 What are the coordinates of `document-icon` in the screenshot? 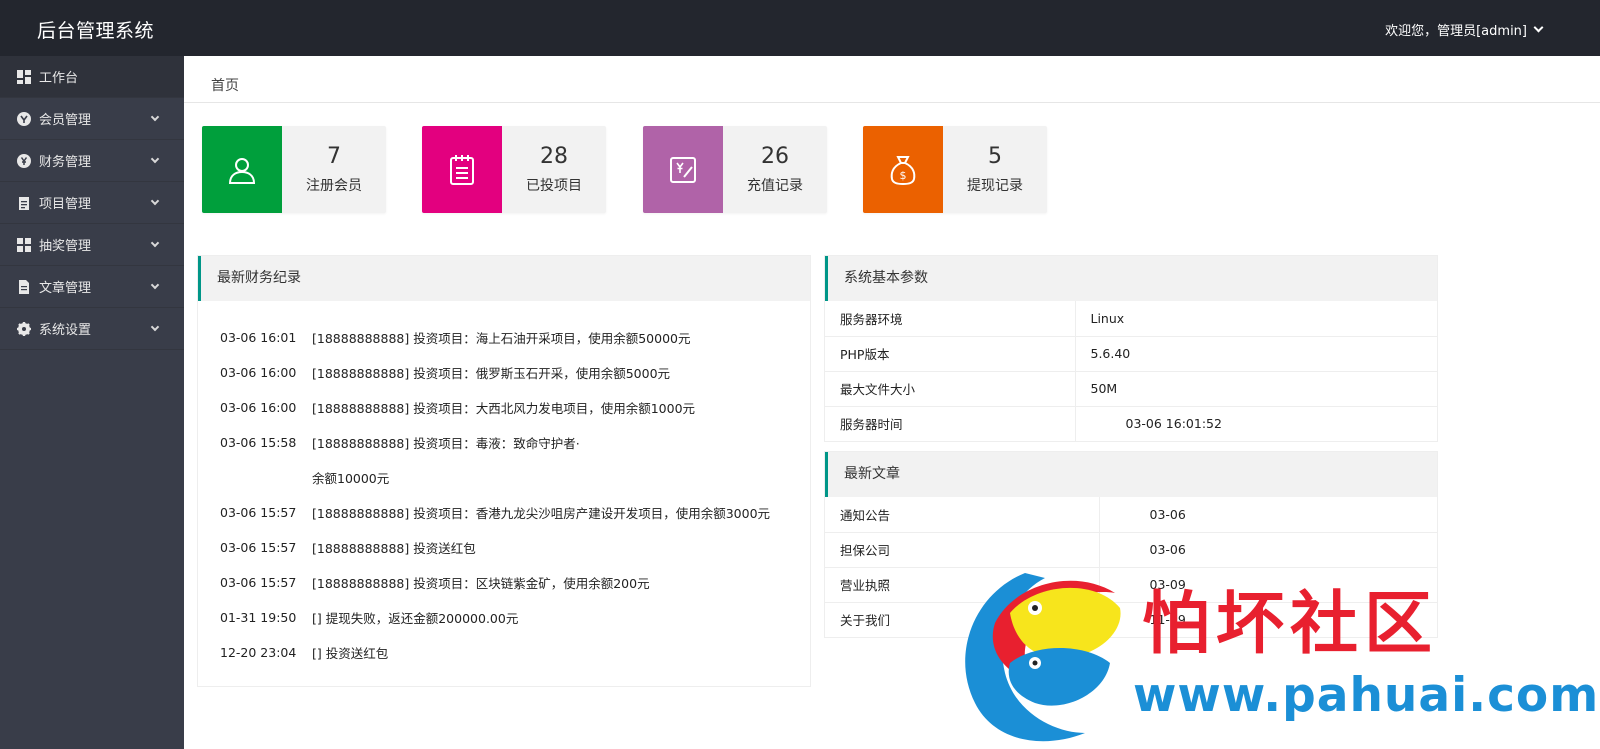 It's located at (24, 286).